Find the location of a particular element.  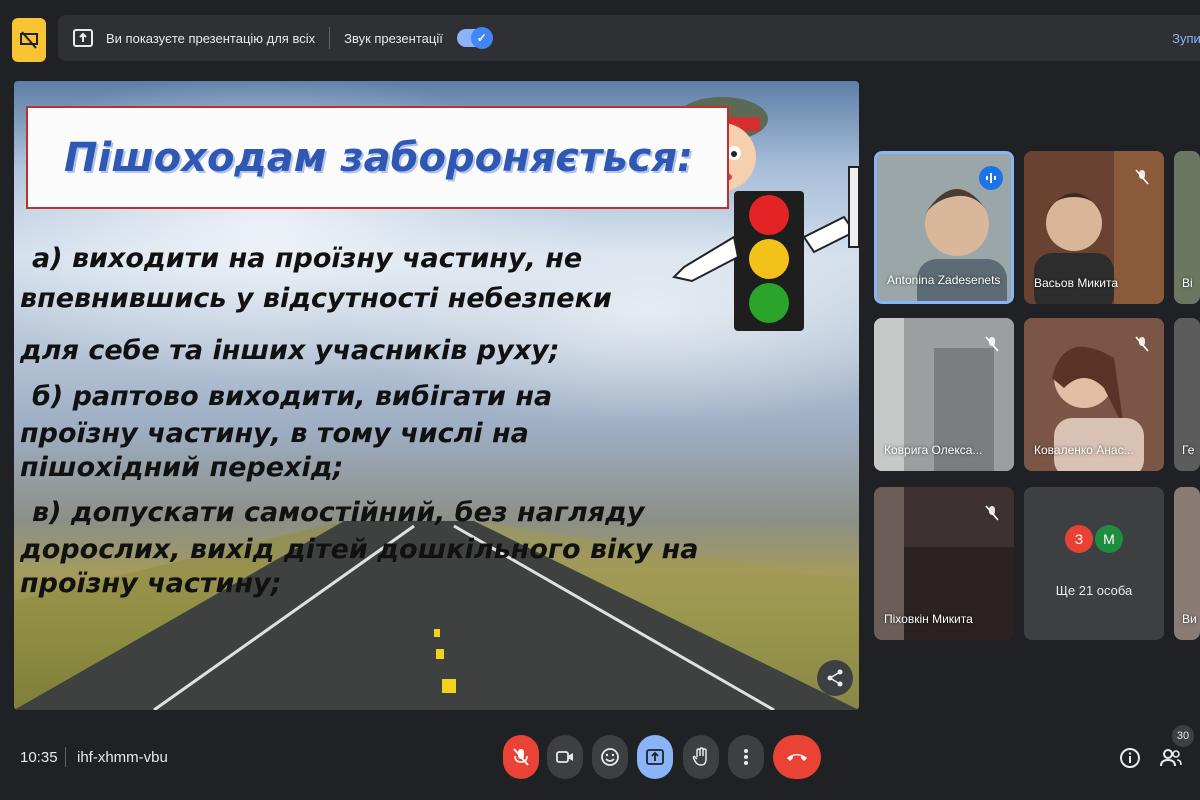

slide-title-box: Пішоходам забороняється: is located at coordinates (377, 157).